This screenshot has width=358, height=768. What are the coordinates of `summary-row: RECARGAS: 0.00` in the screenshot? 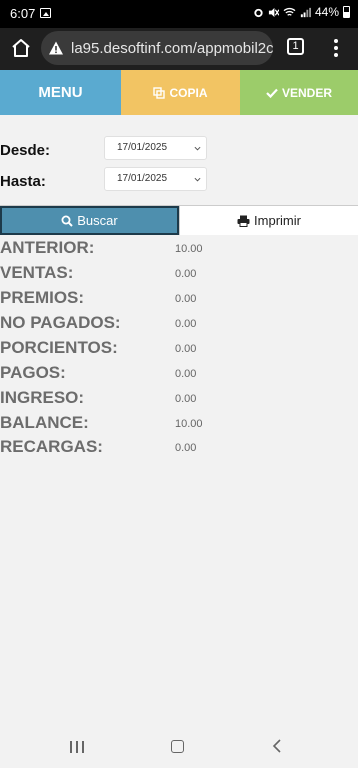 It's located at (179, 449).